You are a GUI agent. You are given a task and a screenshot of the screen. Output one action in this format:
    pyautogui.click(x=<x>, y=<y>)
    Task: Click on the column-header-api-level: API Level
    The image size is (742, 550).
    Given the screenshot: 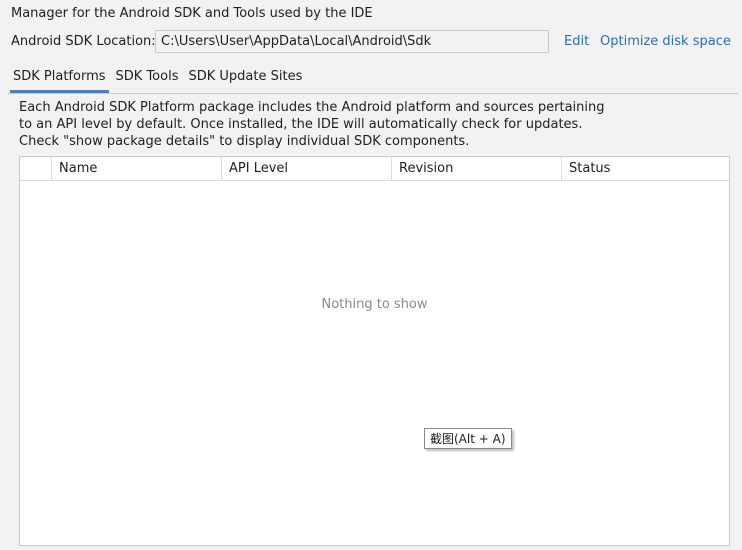 What is the action you would take?
    pyautogui.click(x=306, y=169)
    